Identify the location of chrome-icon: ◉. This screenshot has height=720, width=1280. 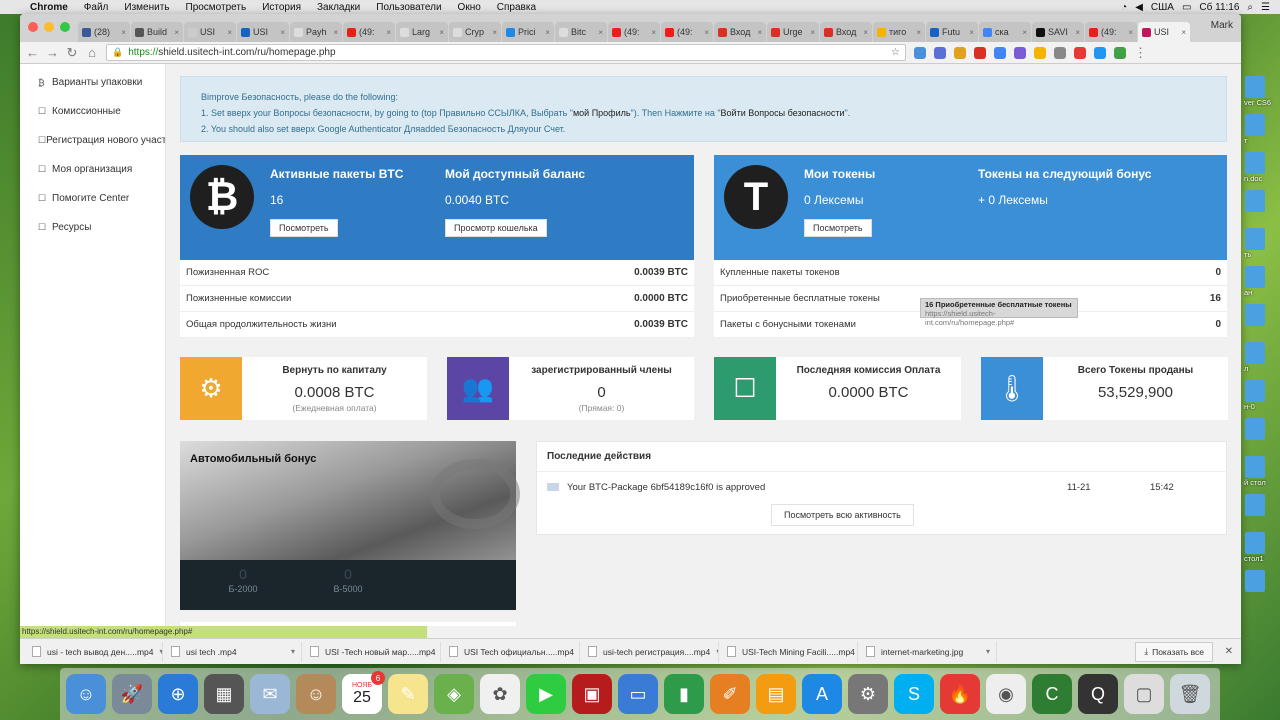
(1006, 694).